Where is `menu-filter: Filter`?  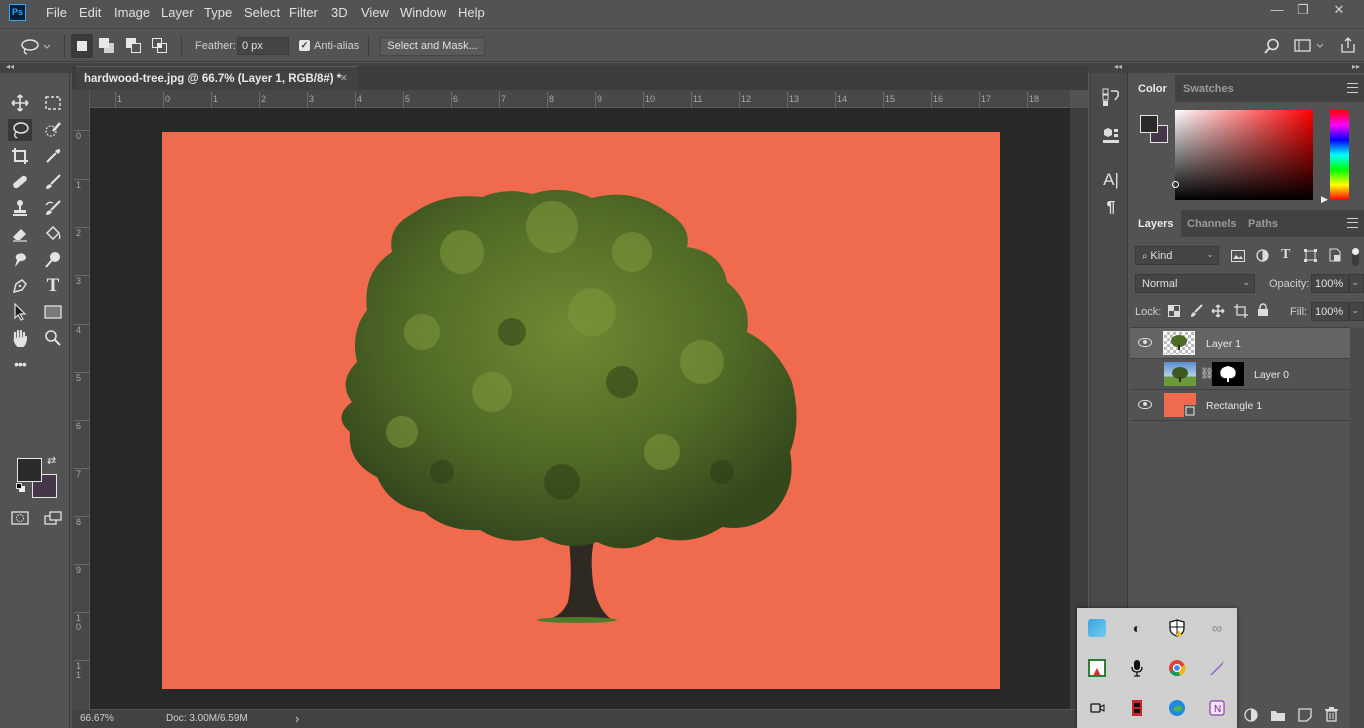
menu-filter: Filter is located at coordinates (303, 12).